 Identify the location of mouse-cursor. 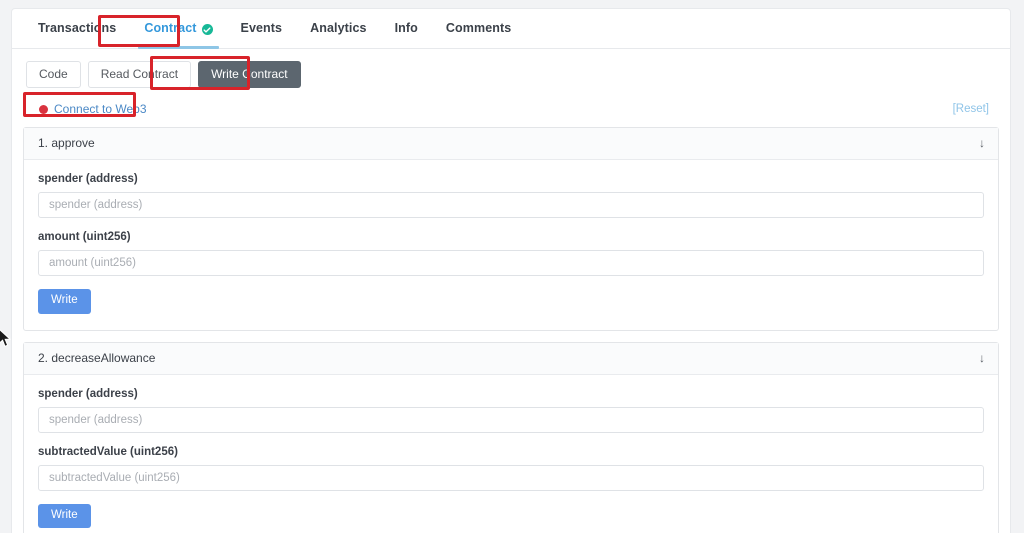
(6, 340).